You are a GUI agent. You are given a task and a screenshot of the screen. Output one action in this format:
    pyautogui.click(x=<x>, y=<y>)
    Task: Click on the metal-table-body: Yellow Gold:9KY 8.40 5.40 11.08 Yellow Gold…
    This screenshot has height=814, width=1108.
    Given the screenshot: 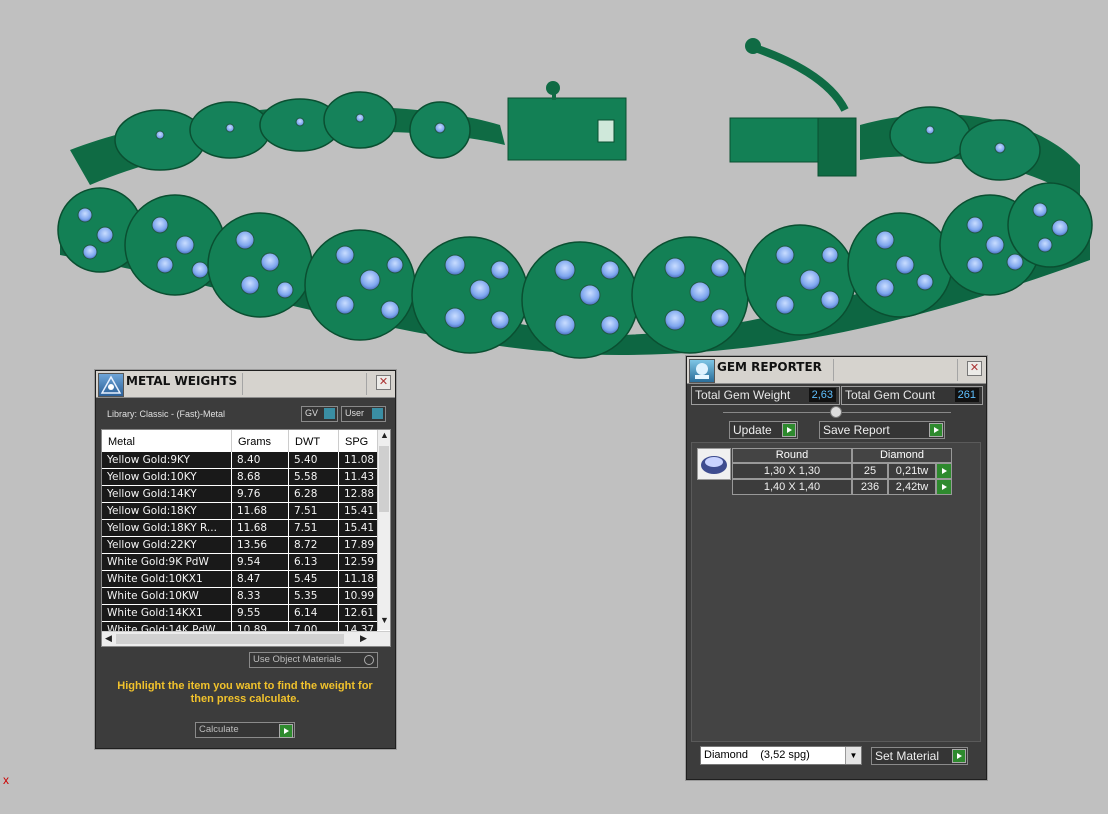 What is the action you would take?
    pyautogui.click(x=240, y=545)
    